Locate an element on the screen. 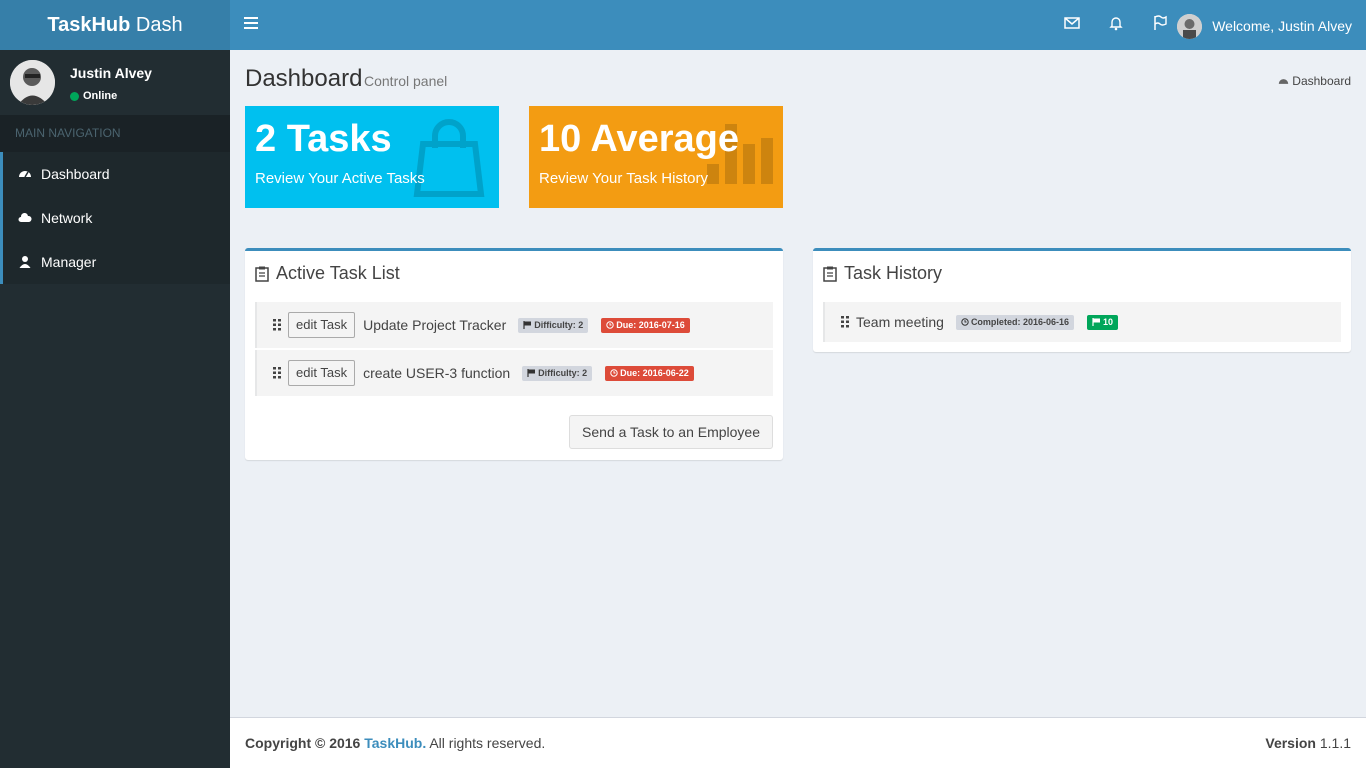  breadcrumb-label: Dashboard is located at coordinates (1321, 81).